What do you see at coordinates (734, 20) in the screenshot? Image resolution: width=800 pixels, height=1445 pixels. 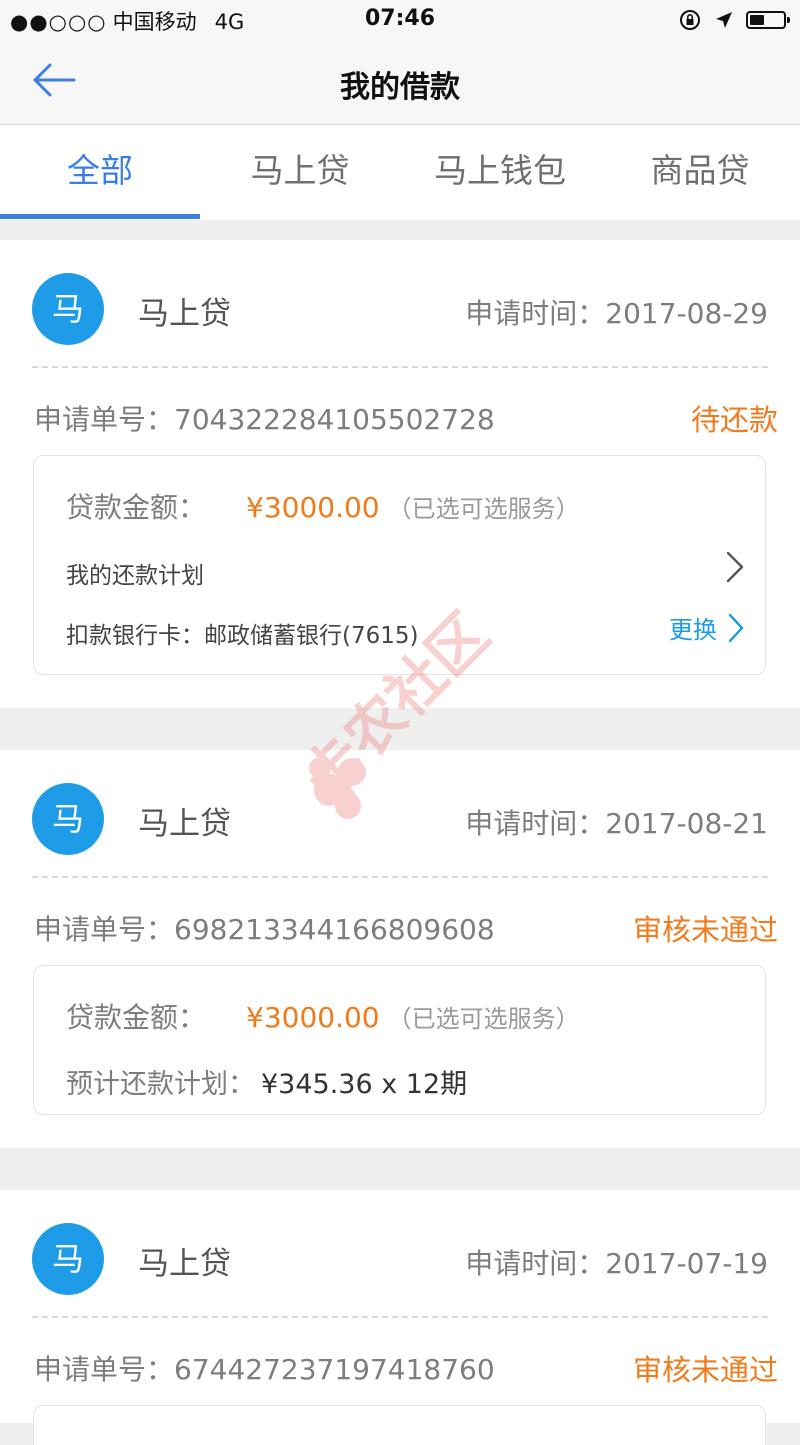 I see `status-icons` at bounding box center [734, 20].